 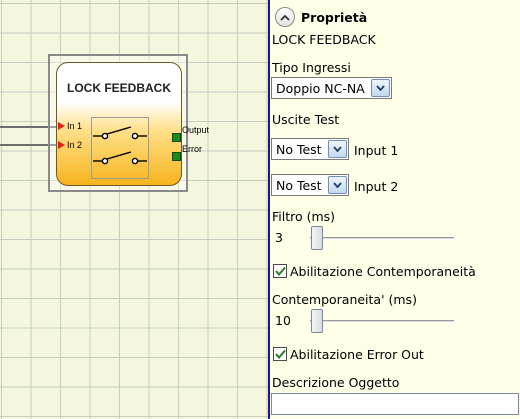 What do you see at coordinates (336, 382) in the screenshot?
I see `description-label: Descrizione Oggetto` at bounding box center [336, 382].